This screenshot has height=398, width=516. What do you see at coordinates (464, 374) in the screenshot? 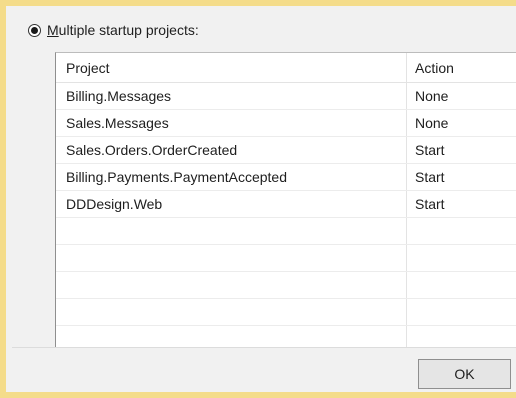
I see `ok-button: OK` at bounding box center [464, 374].